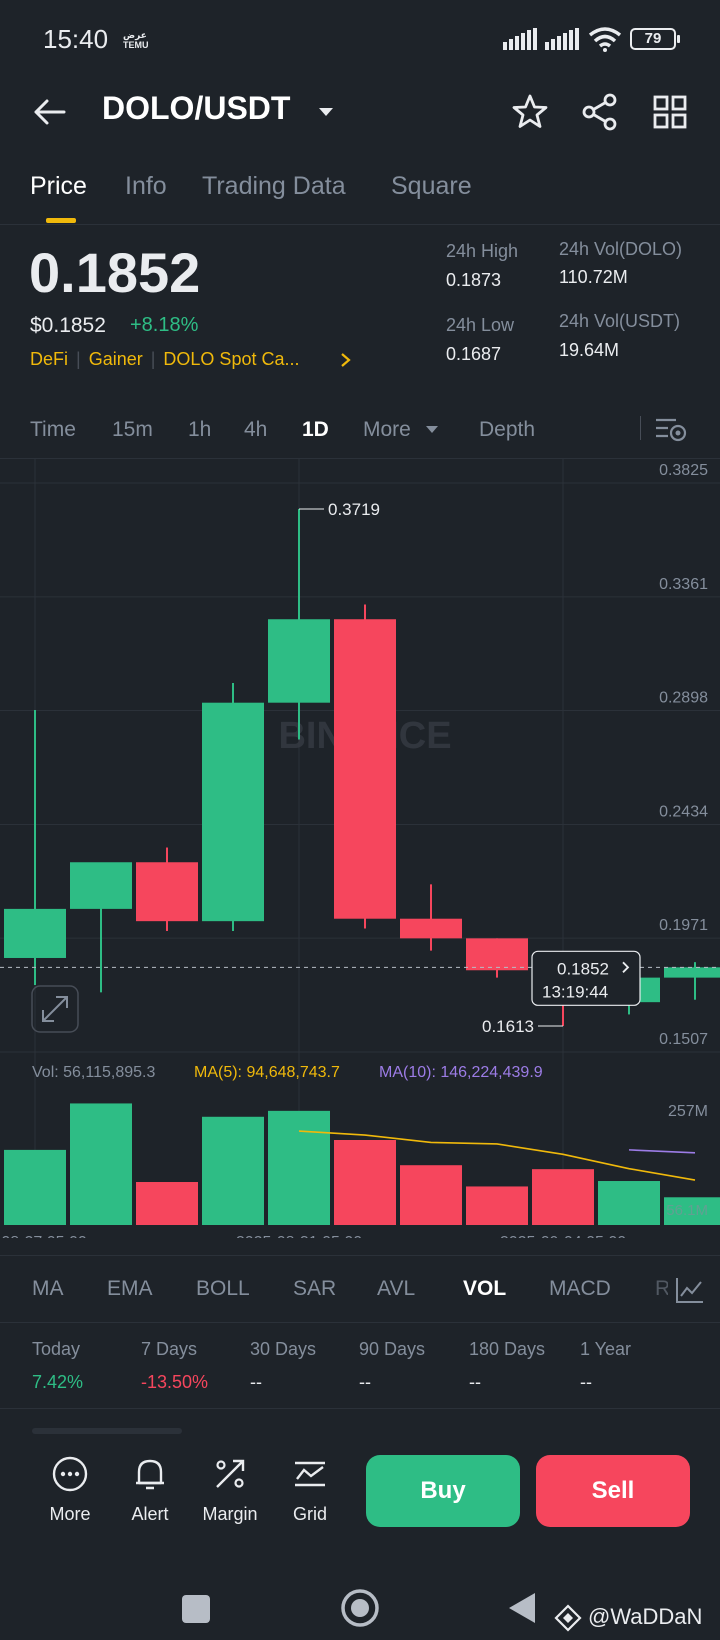 The image size is (720, 1640). I want to click on battery-tip, so click(678, 39).